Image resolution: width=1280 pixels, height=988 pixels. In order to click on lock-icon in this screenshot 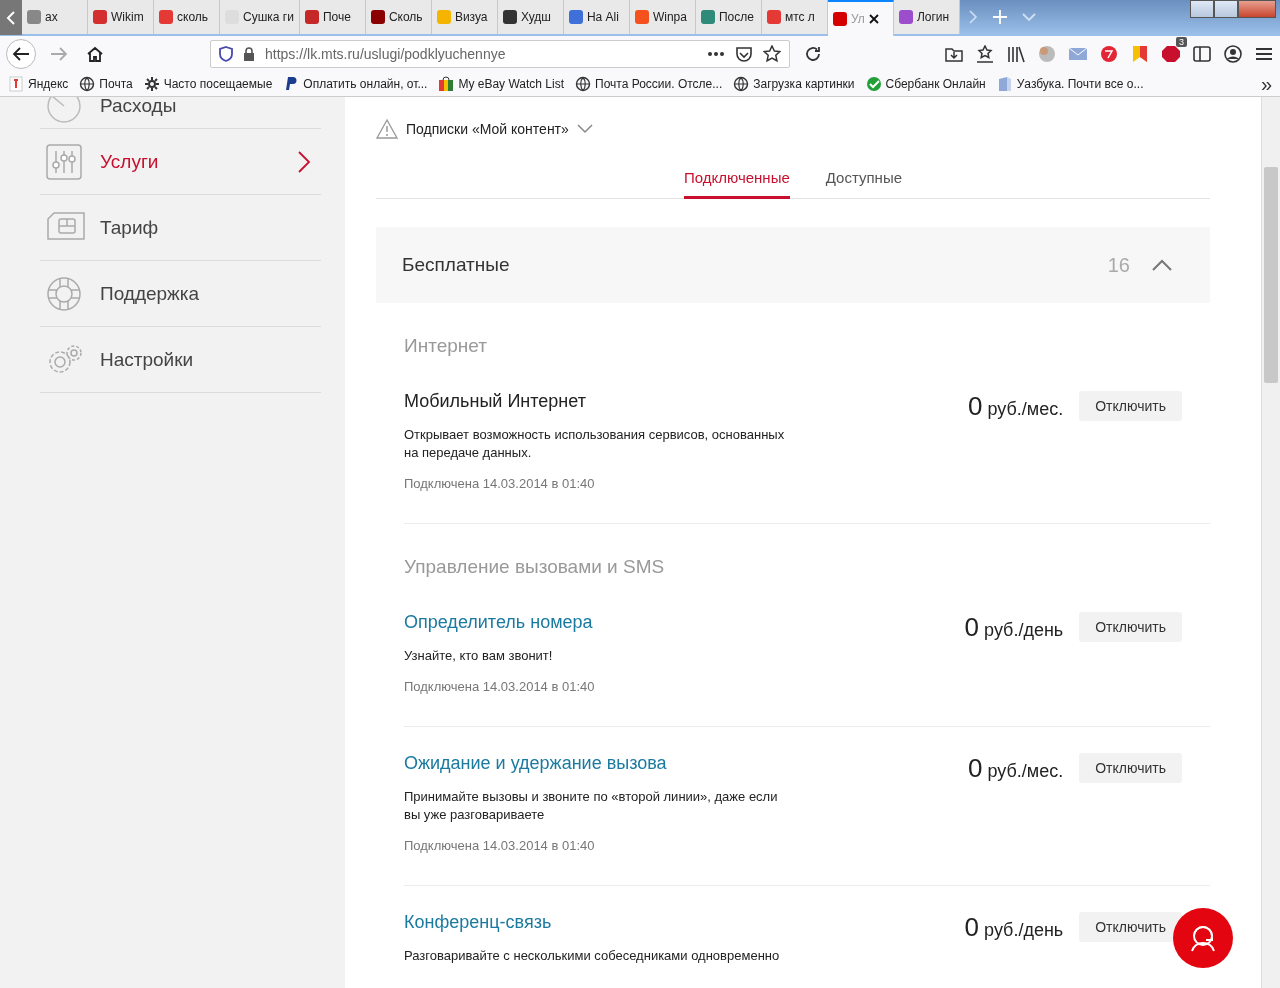, I will do `click(249, 54)`.